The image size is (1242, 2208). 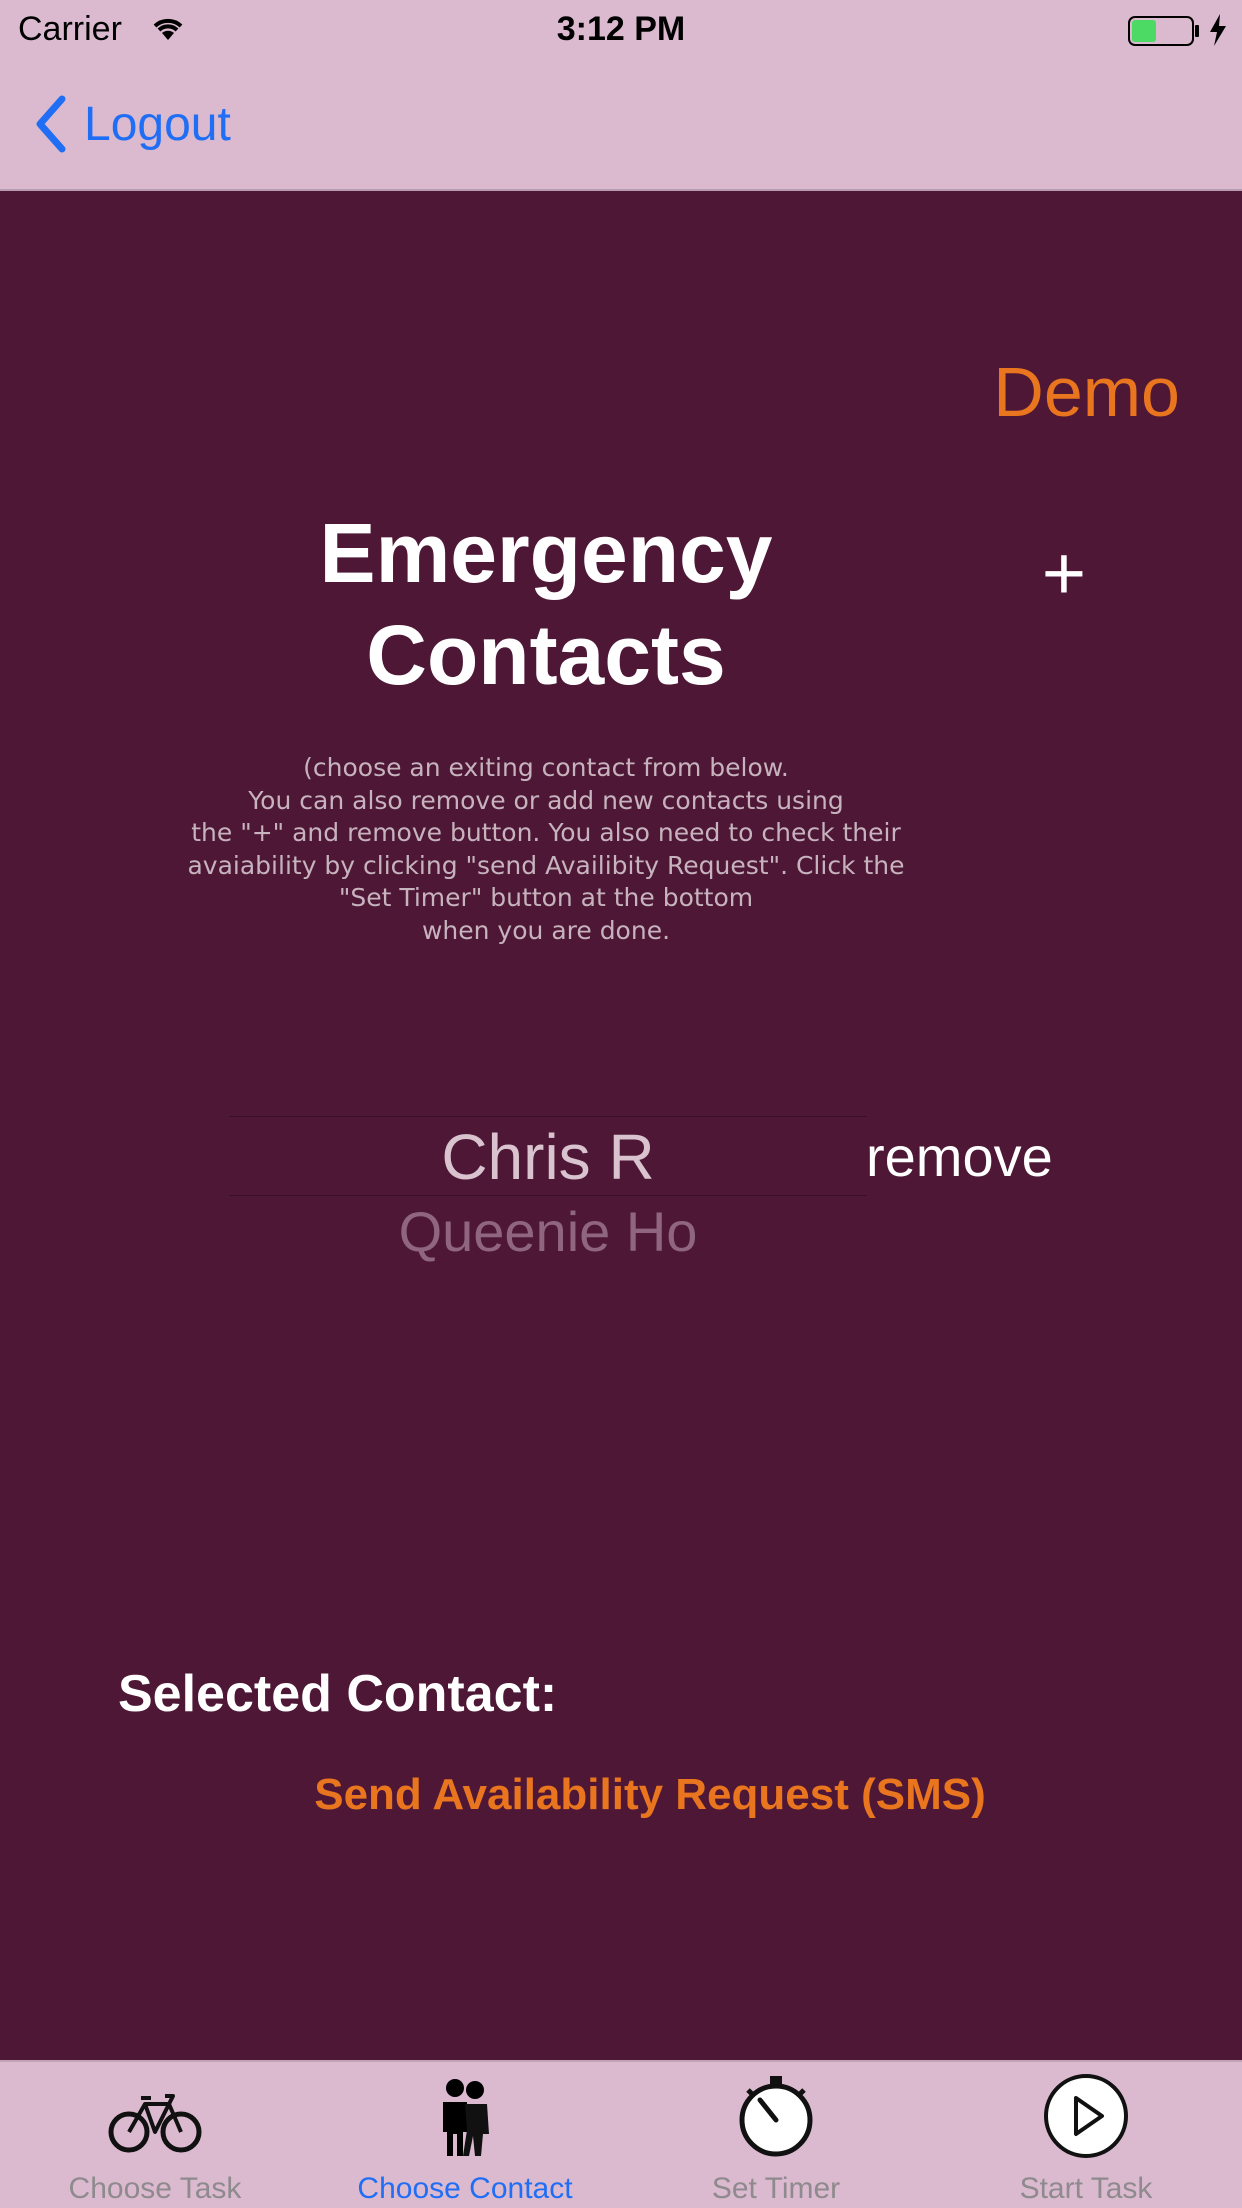 I want to click on logout-button: Logout, so click(x=132, y=124).